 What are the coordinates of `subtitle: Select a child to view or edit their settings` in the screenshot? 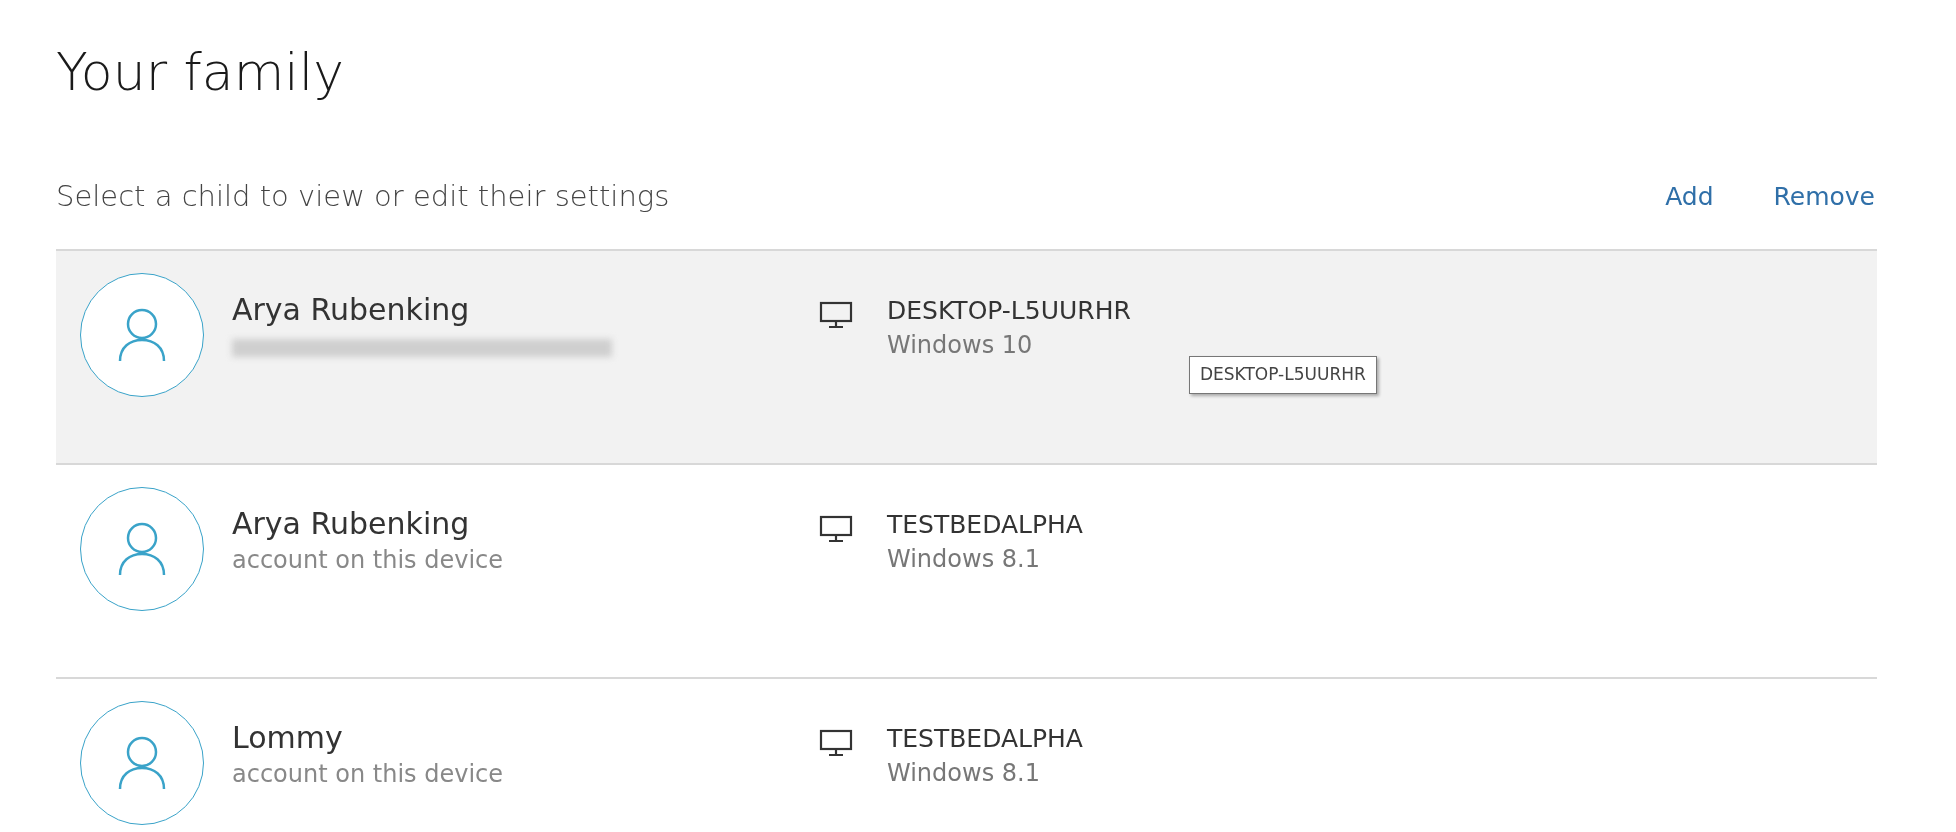 It's located at (363, 197).